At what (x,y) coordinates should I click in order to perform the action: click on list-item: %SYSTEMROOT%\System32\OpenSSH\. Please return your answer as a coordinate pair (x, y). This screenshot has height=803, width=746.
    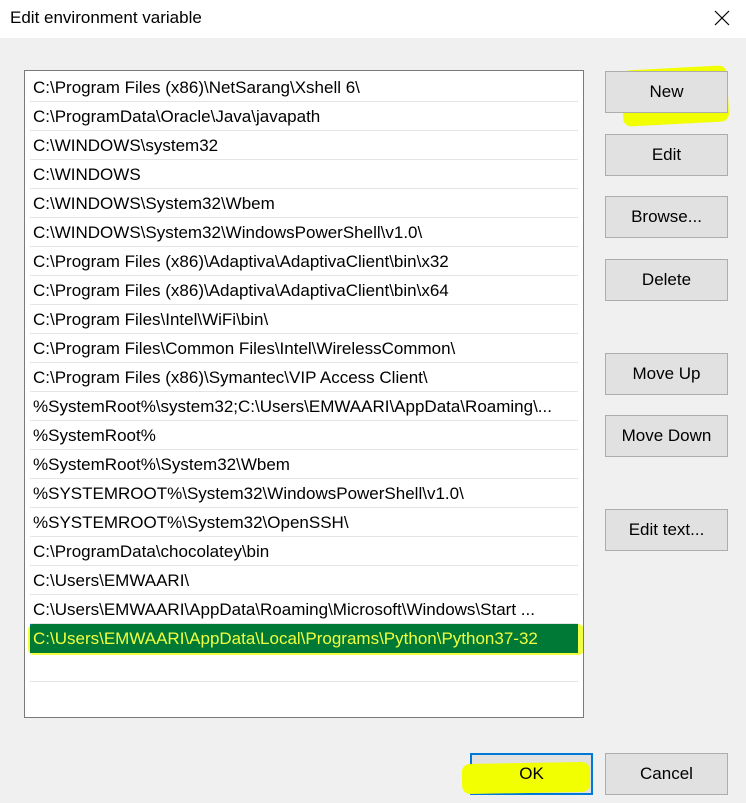
    Looking at the image, I should click on (304, 522).